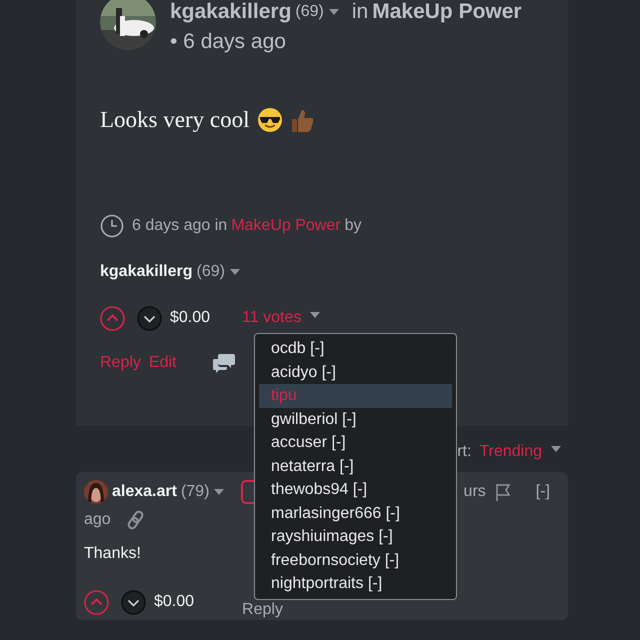 The width and height of the screenshot is (640, 640). What do you see at coordinates (112, 226) in the screenshot?
I see `clock-icon` at bounding box center [112, 226].